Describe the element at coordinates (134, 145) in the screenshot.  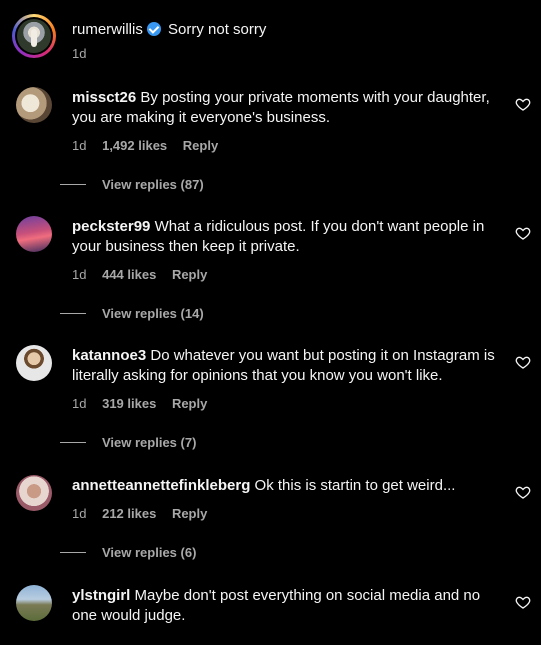
I see `comment-likes: 1,492 likes` at that location.